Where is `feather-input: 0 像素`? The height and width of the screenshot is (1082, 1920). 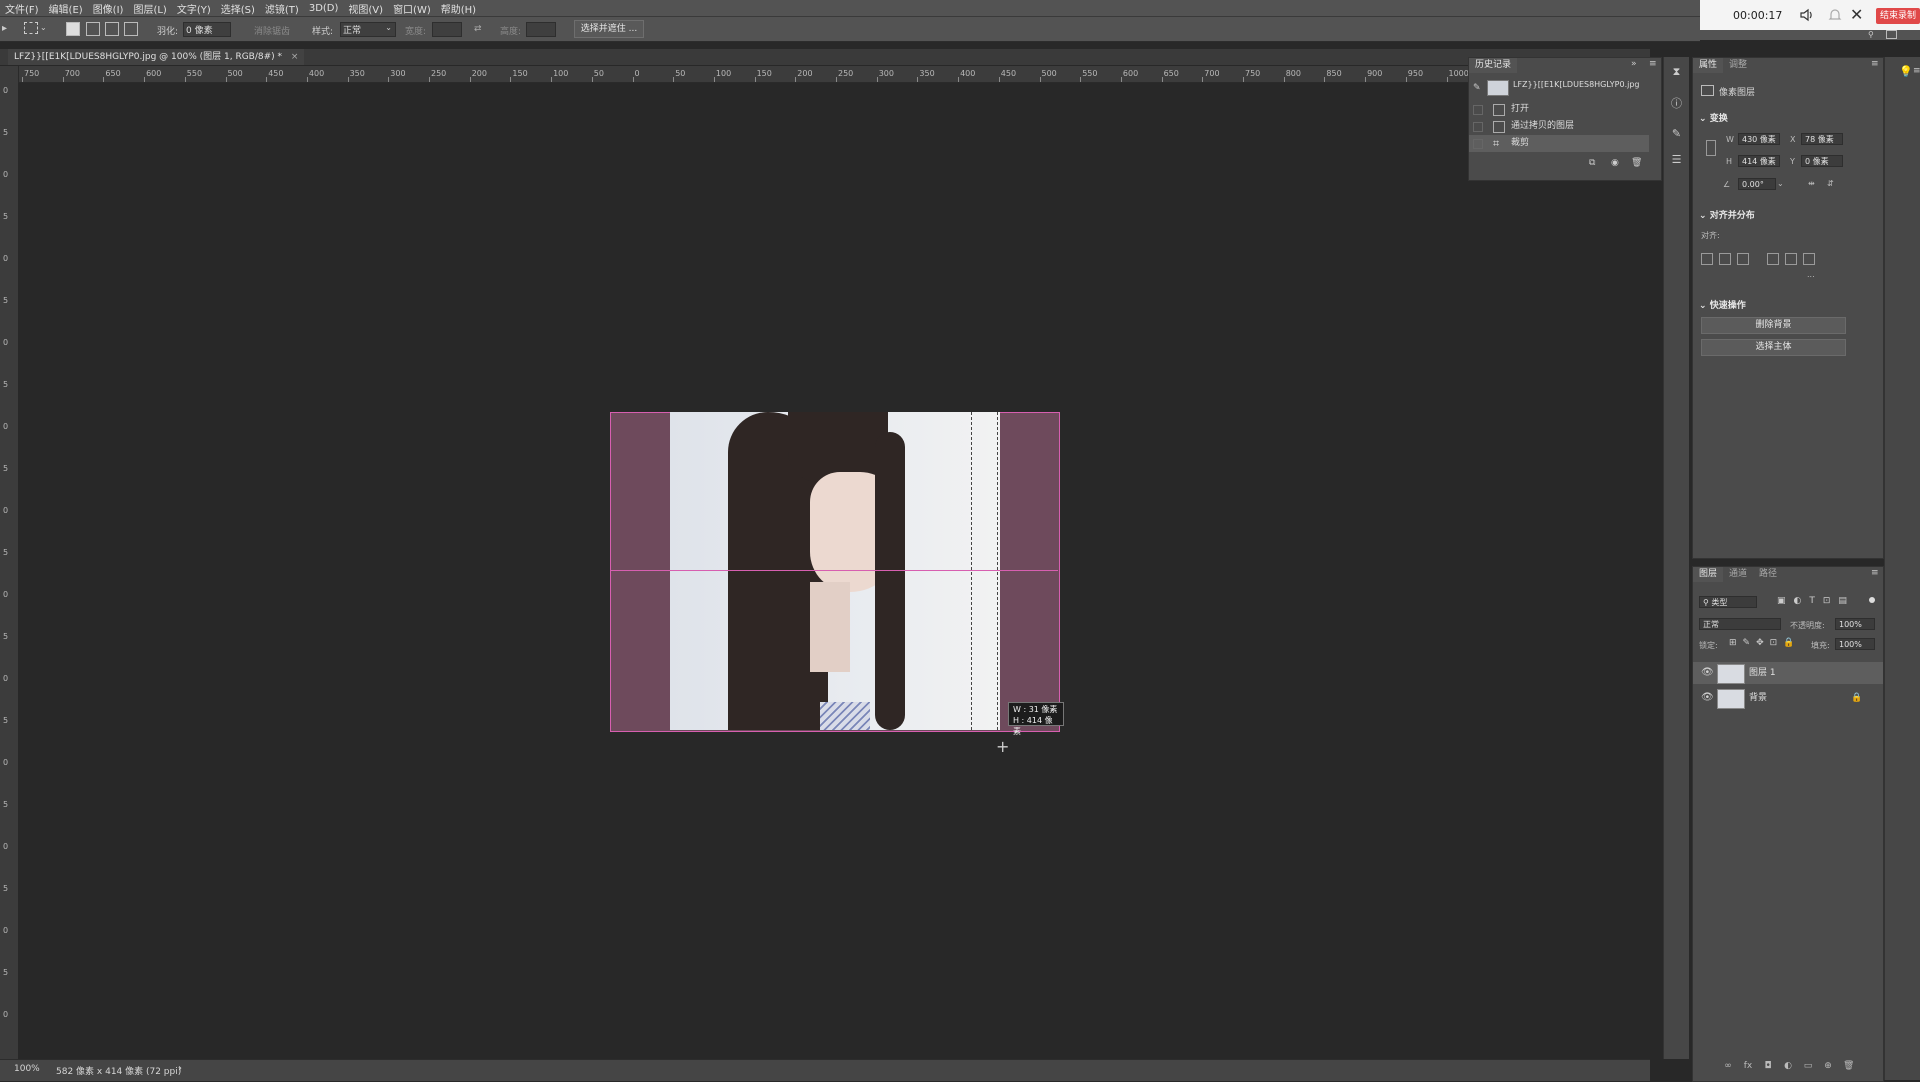 feather-input: 0 像素 is located at coordinates (207, 29).